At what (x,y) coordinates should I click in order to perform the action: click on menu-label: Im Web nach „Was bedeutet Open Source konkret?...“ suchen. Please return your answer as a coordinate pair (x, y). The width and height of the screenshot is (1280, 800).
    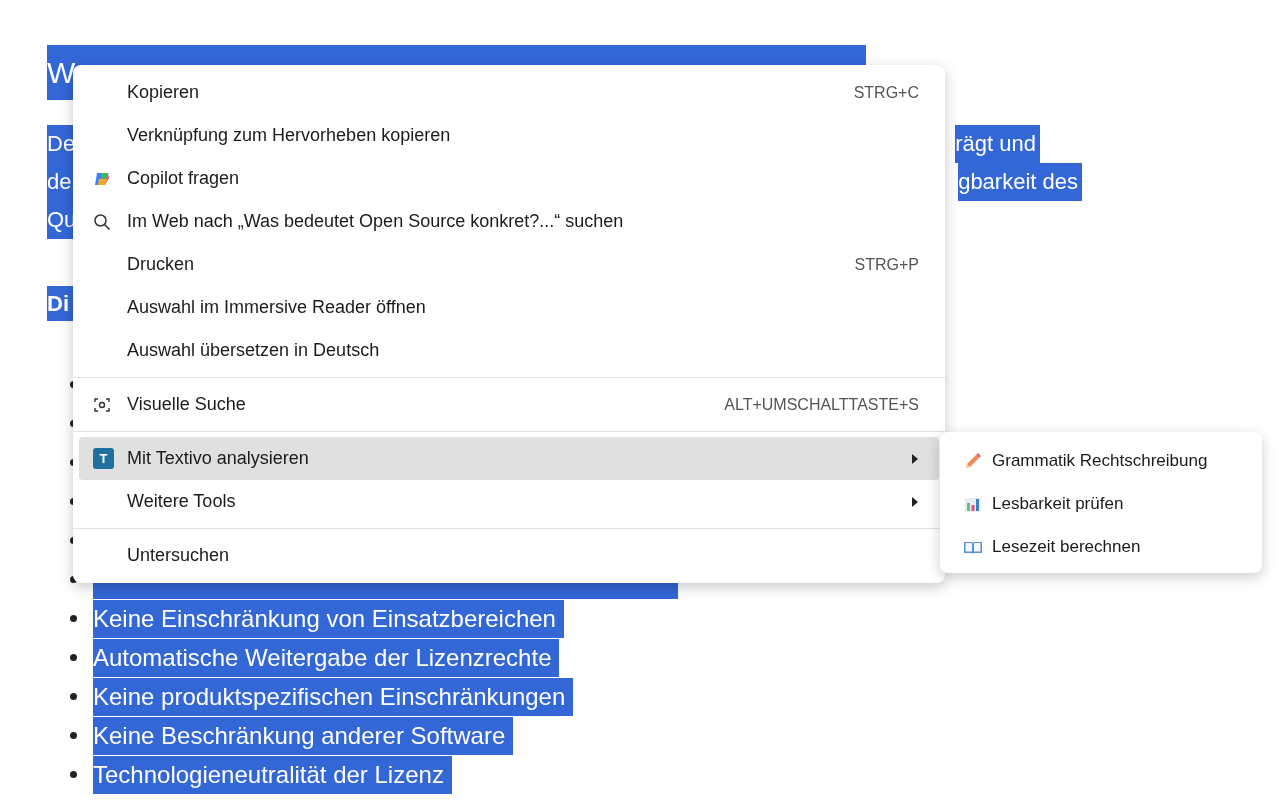
    Looking at the image, I should click on (375, 221).